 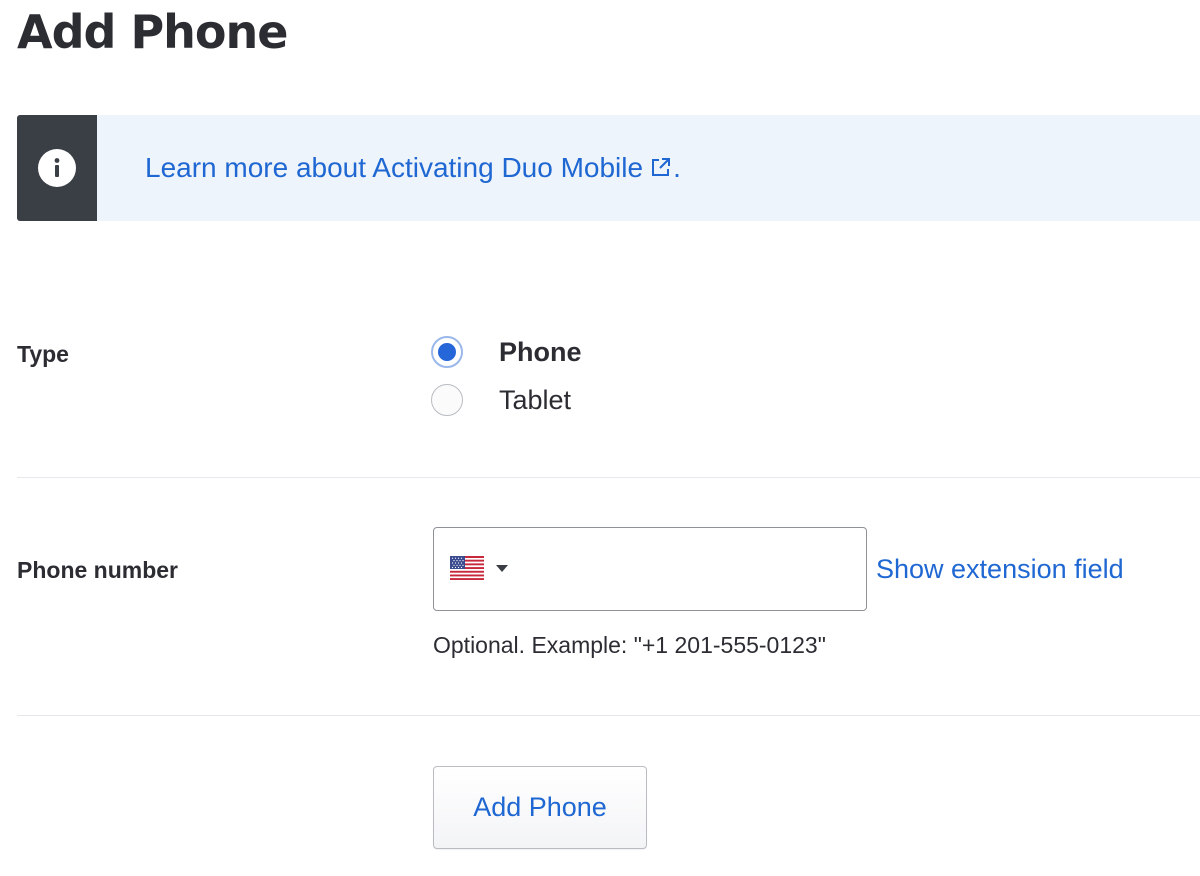 What do you see at coordinates (540, 352) in the screenshot?
I see `radio-phone-label: Phone` at bounding box center [540, 352].